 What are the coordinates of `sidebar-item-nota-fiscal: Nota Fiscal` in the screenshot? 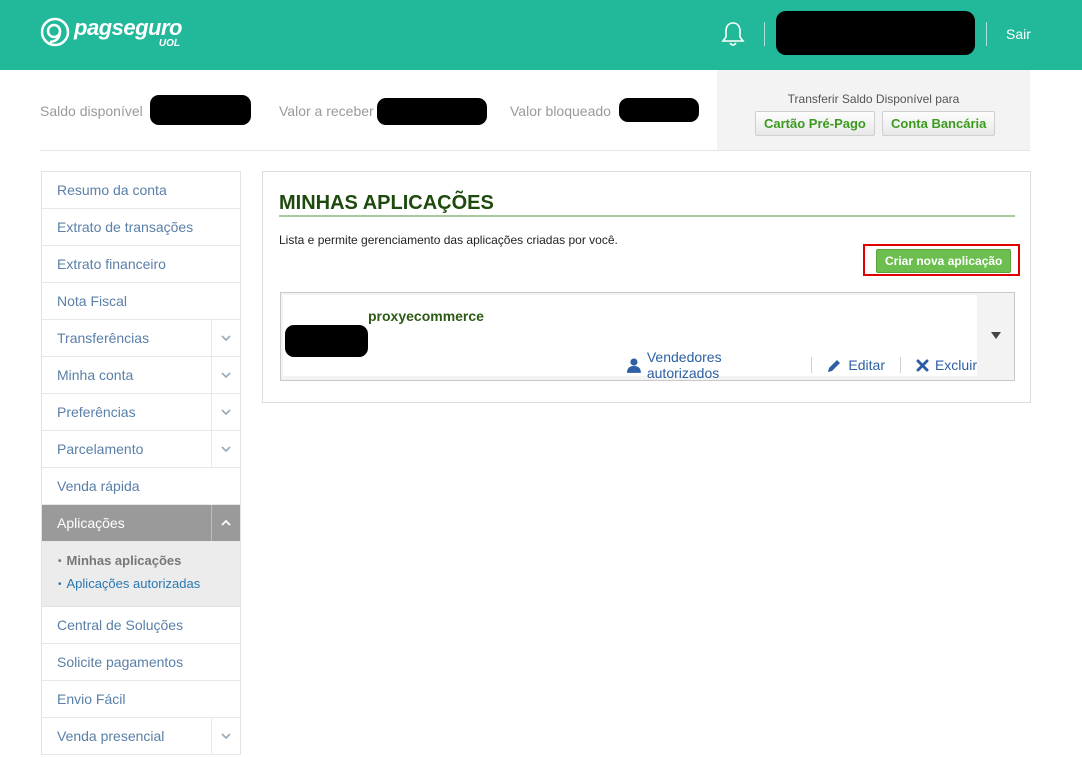 It's located at (141, 301).